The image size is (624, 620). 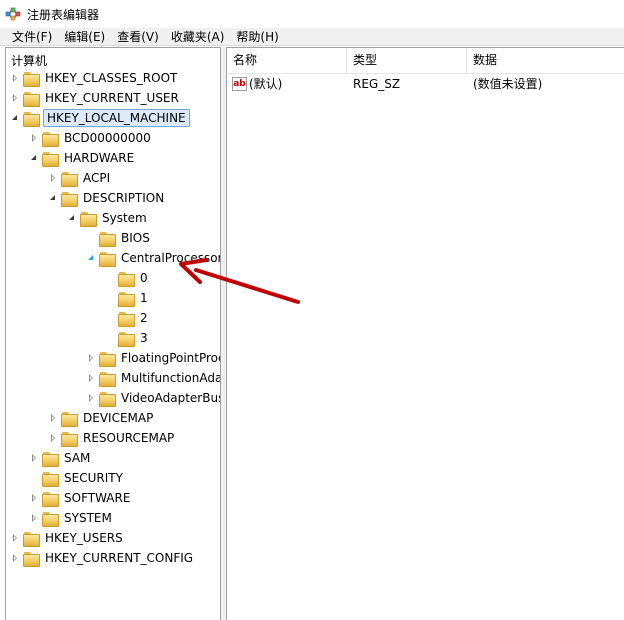 I want to click on tree-node-label: HKEY_CLASSES_ROOT, so click(x=111, y=78).